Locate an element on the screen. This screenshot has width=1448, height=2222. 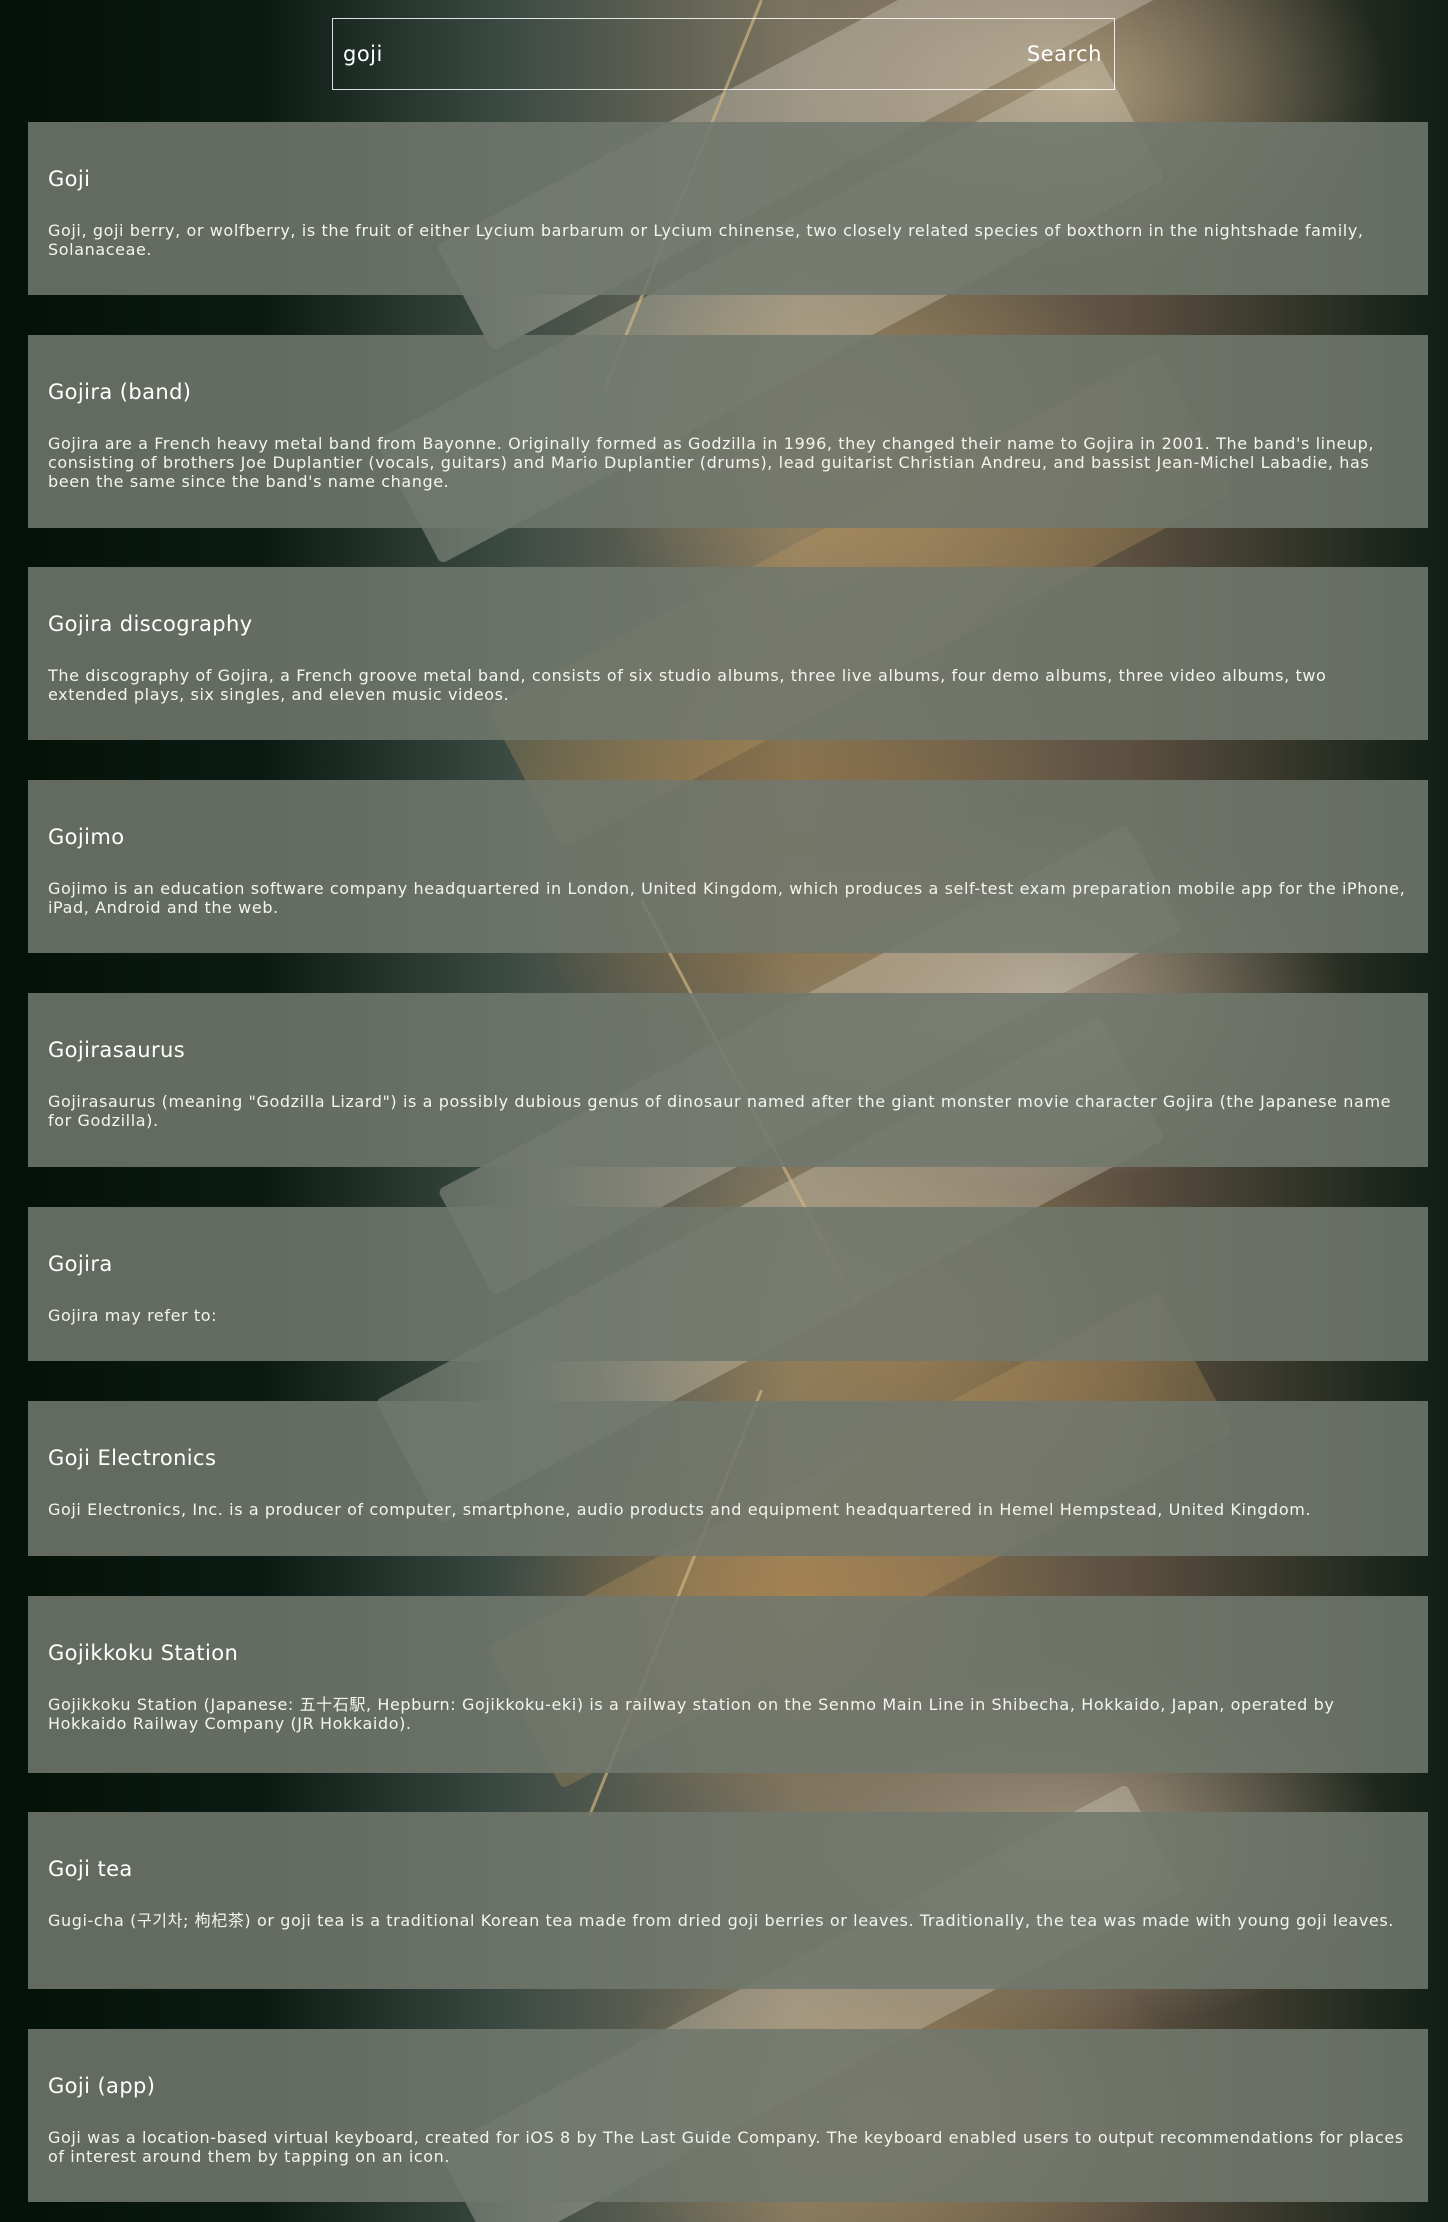
result-snippet: Gojira may refer to: is located at coordinates (133, 1315).